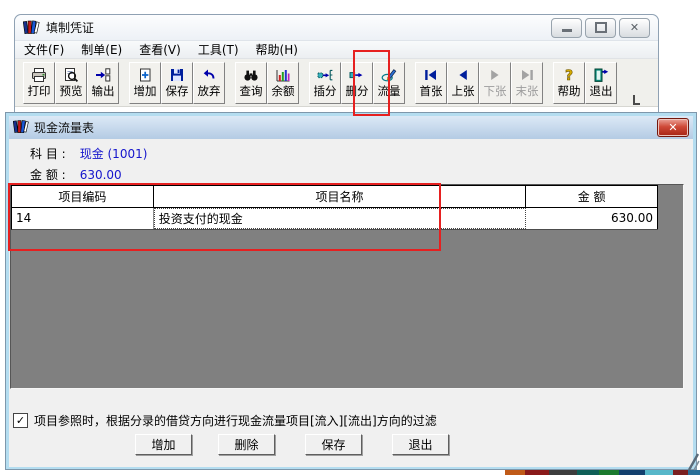  I want to click on help-icon: ?, so click(569, 75).